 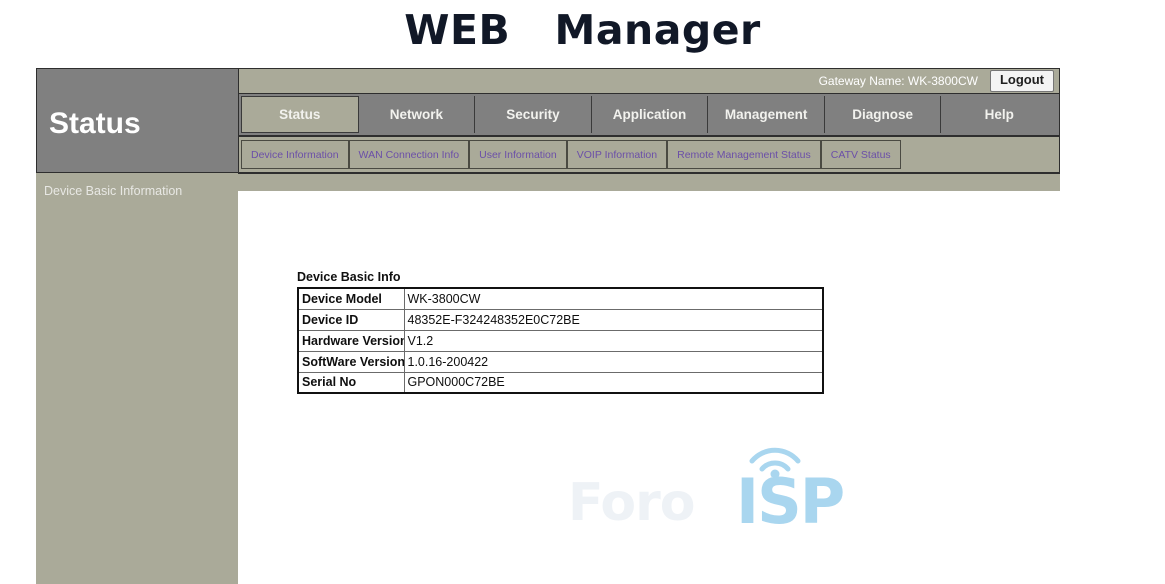 What do you see at coordinates (649, 182) in the screenshot?
I see `divider-strip` at bounding box center [649, 182].